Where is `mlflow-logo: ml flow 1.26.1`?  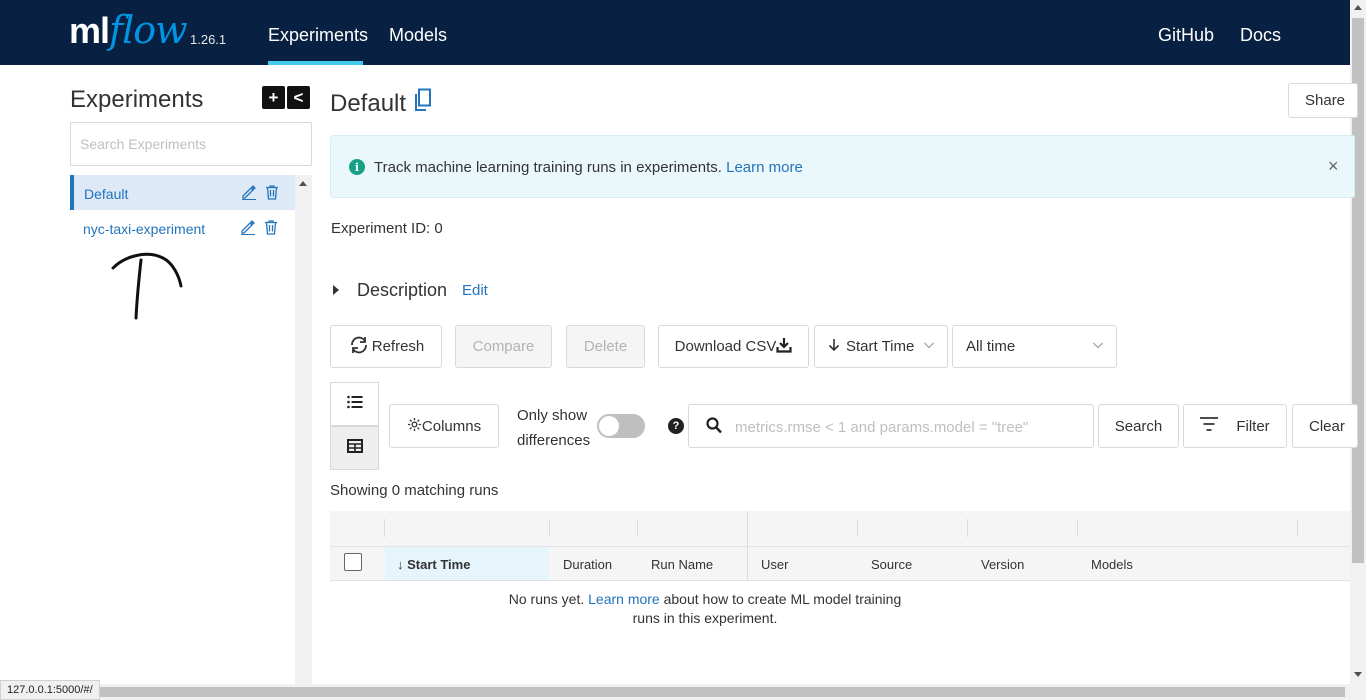 mlflow-logo: ml flow 1.26.1 is located at coordinates (147, 30).